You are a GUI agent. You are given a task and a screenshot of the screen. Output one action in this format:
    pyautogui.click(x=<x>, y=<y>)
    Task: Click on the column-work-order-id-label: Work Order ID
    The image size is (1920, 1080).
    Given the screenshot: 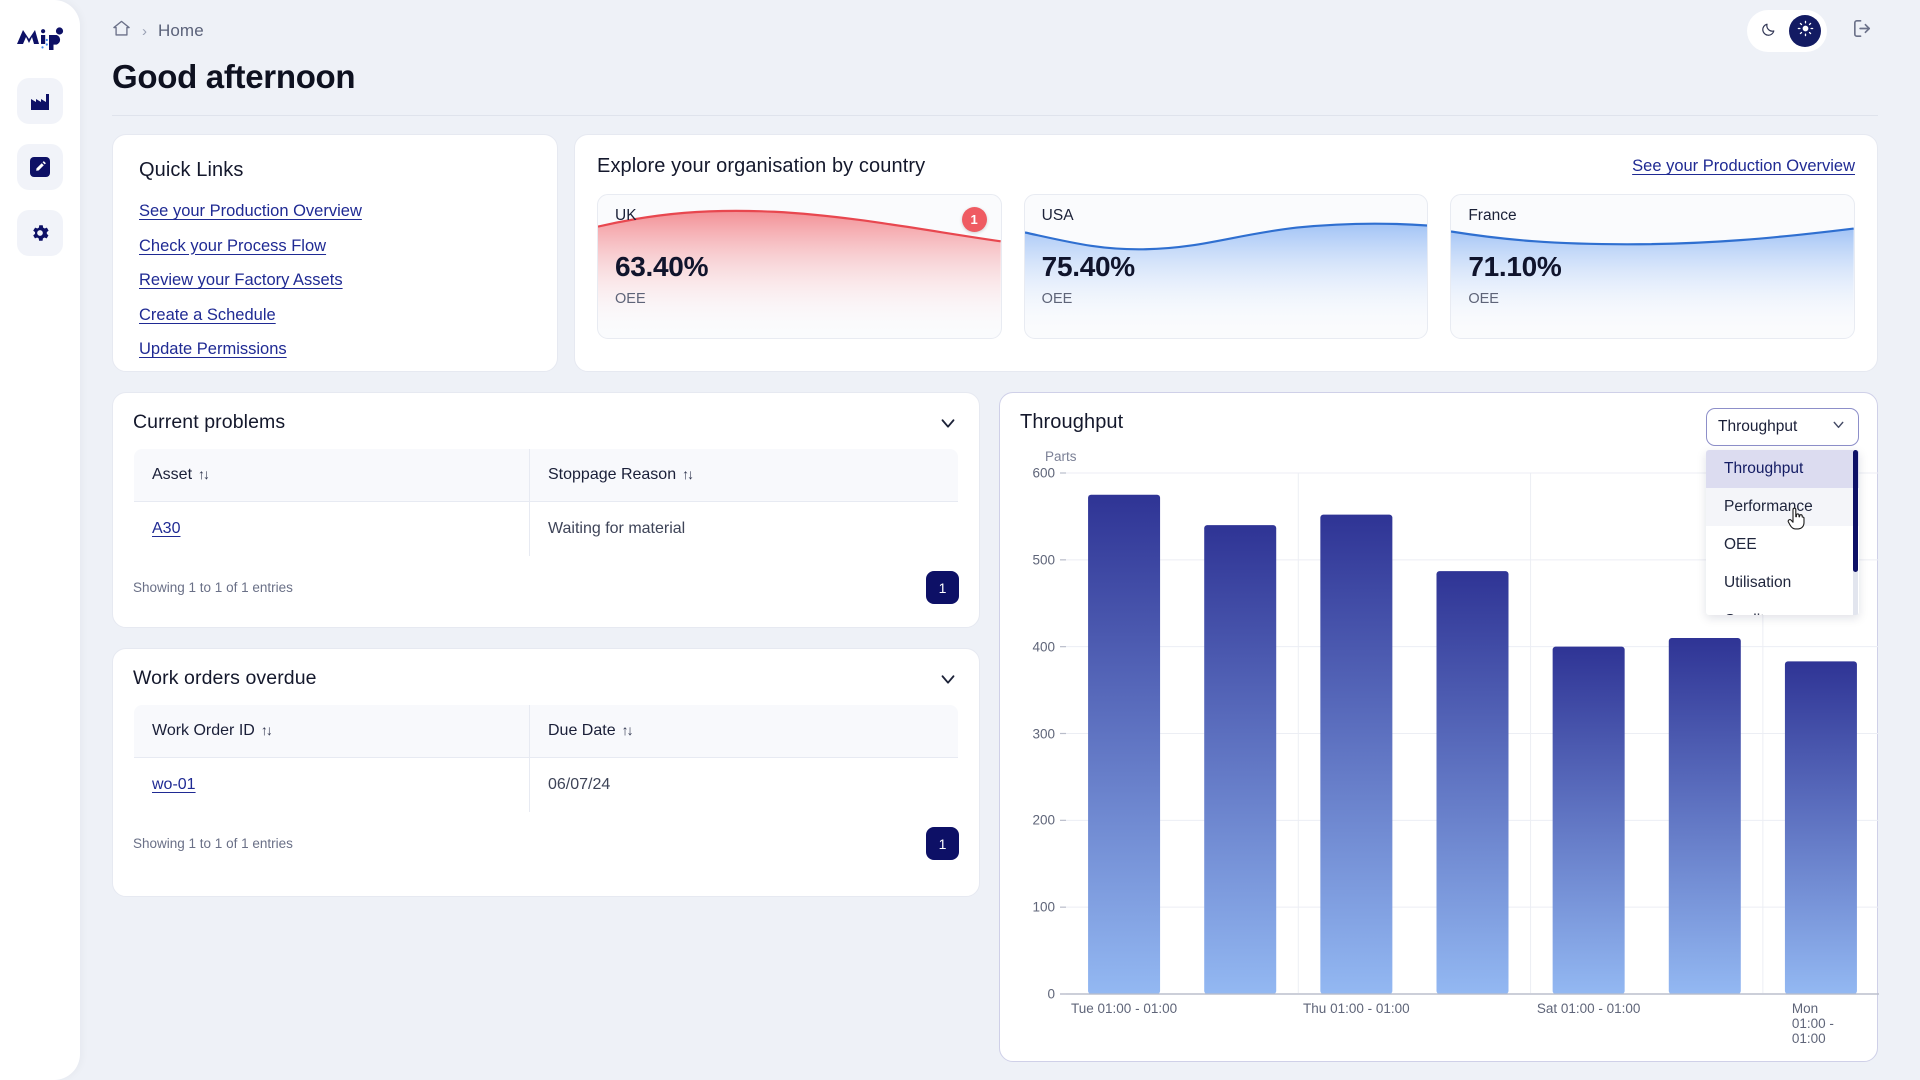 What is the action you would take?
    pyautogui.click(x=203, y=730)
    